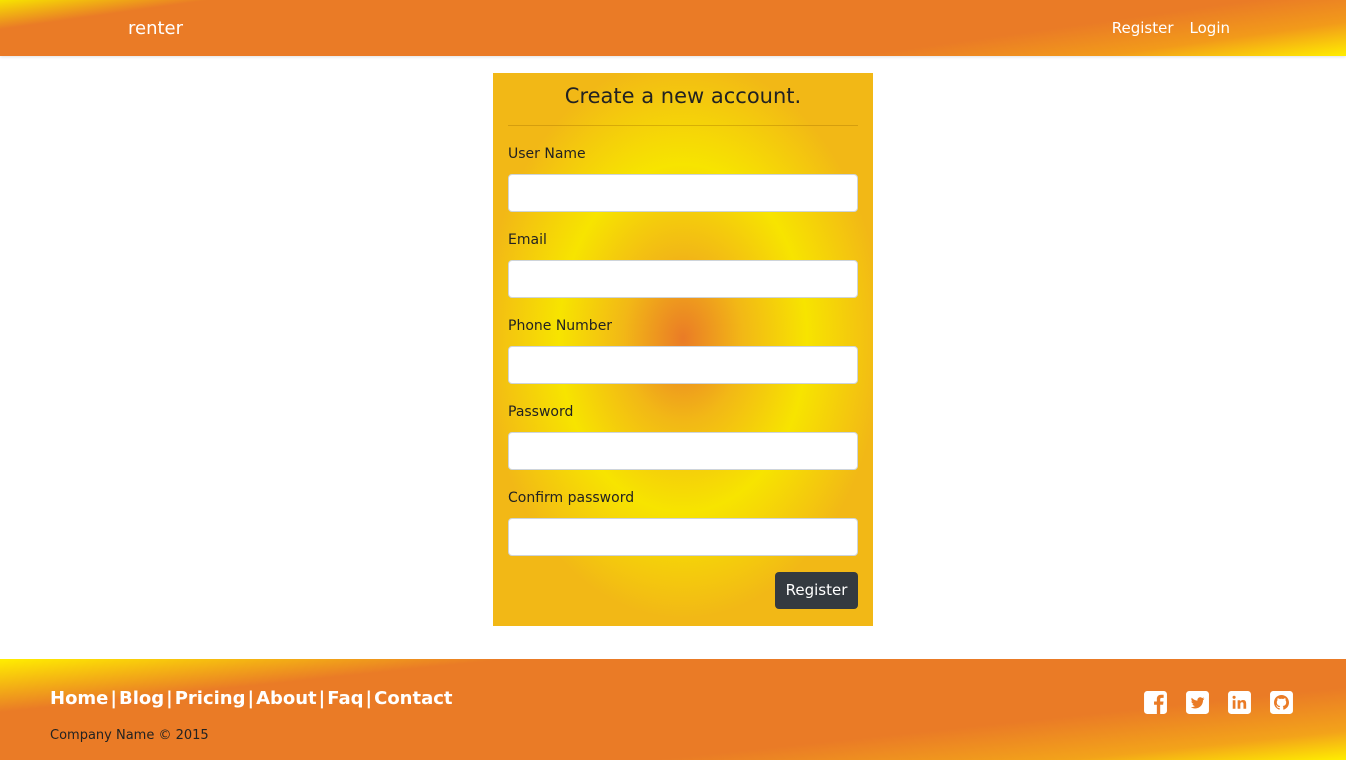 The image size is (1346, 760). I want to click on phone-group: Phone Number, so click(683, 350).